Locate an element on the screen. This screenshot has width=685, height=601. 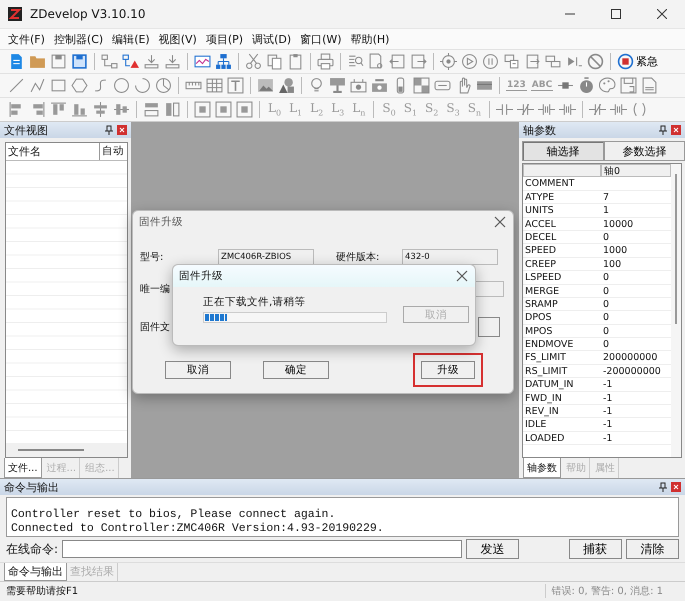
document-icon is located at coordinates (16, 61).